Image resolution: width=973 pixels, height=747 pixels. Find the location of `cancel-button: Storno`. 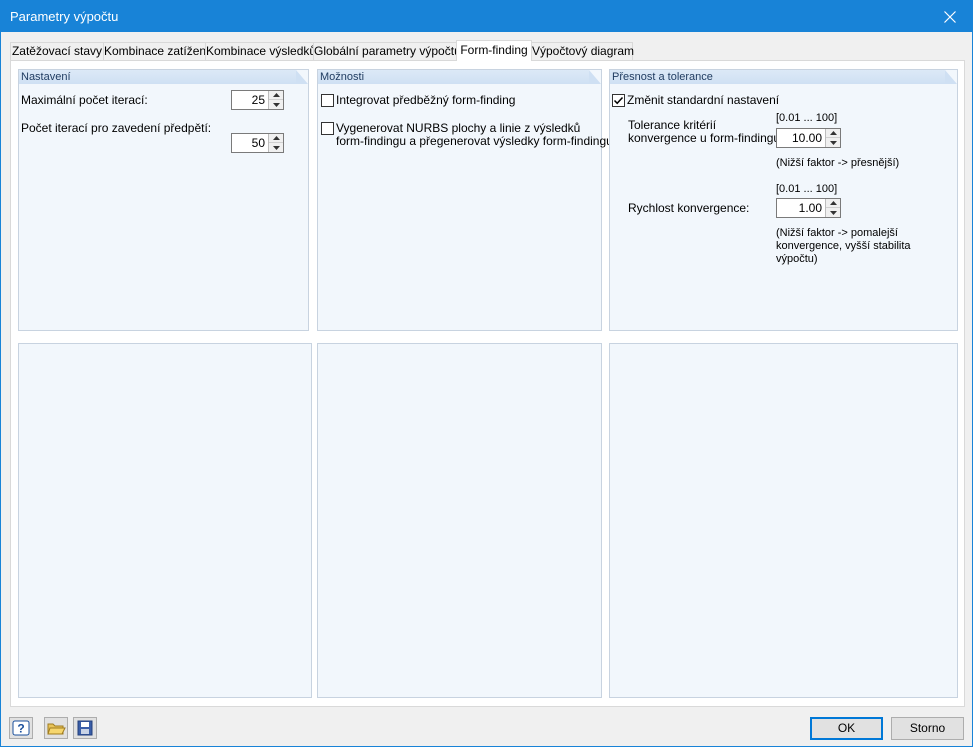

cancel-button: Storno is located at coordinates (927, 728).